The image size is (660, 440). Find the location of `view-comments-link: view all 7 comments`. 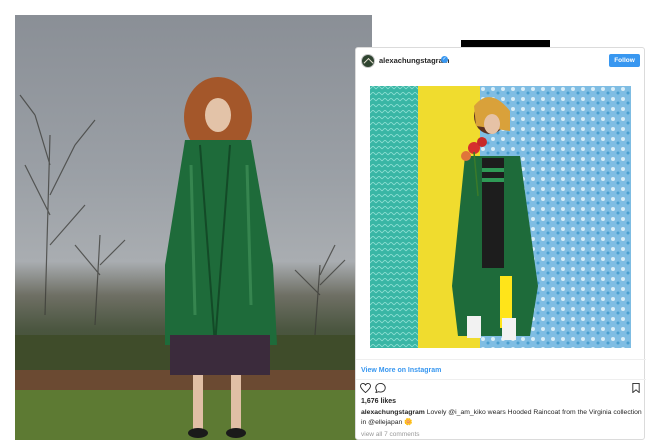

view-comments-link: view all 7 comments is located at coordinates (390, 434).